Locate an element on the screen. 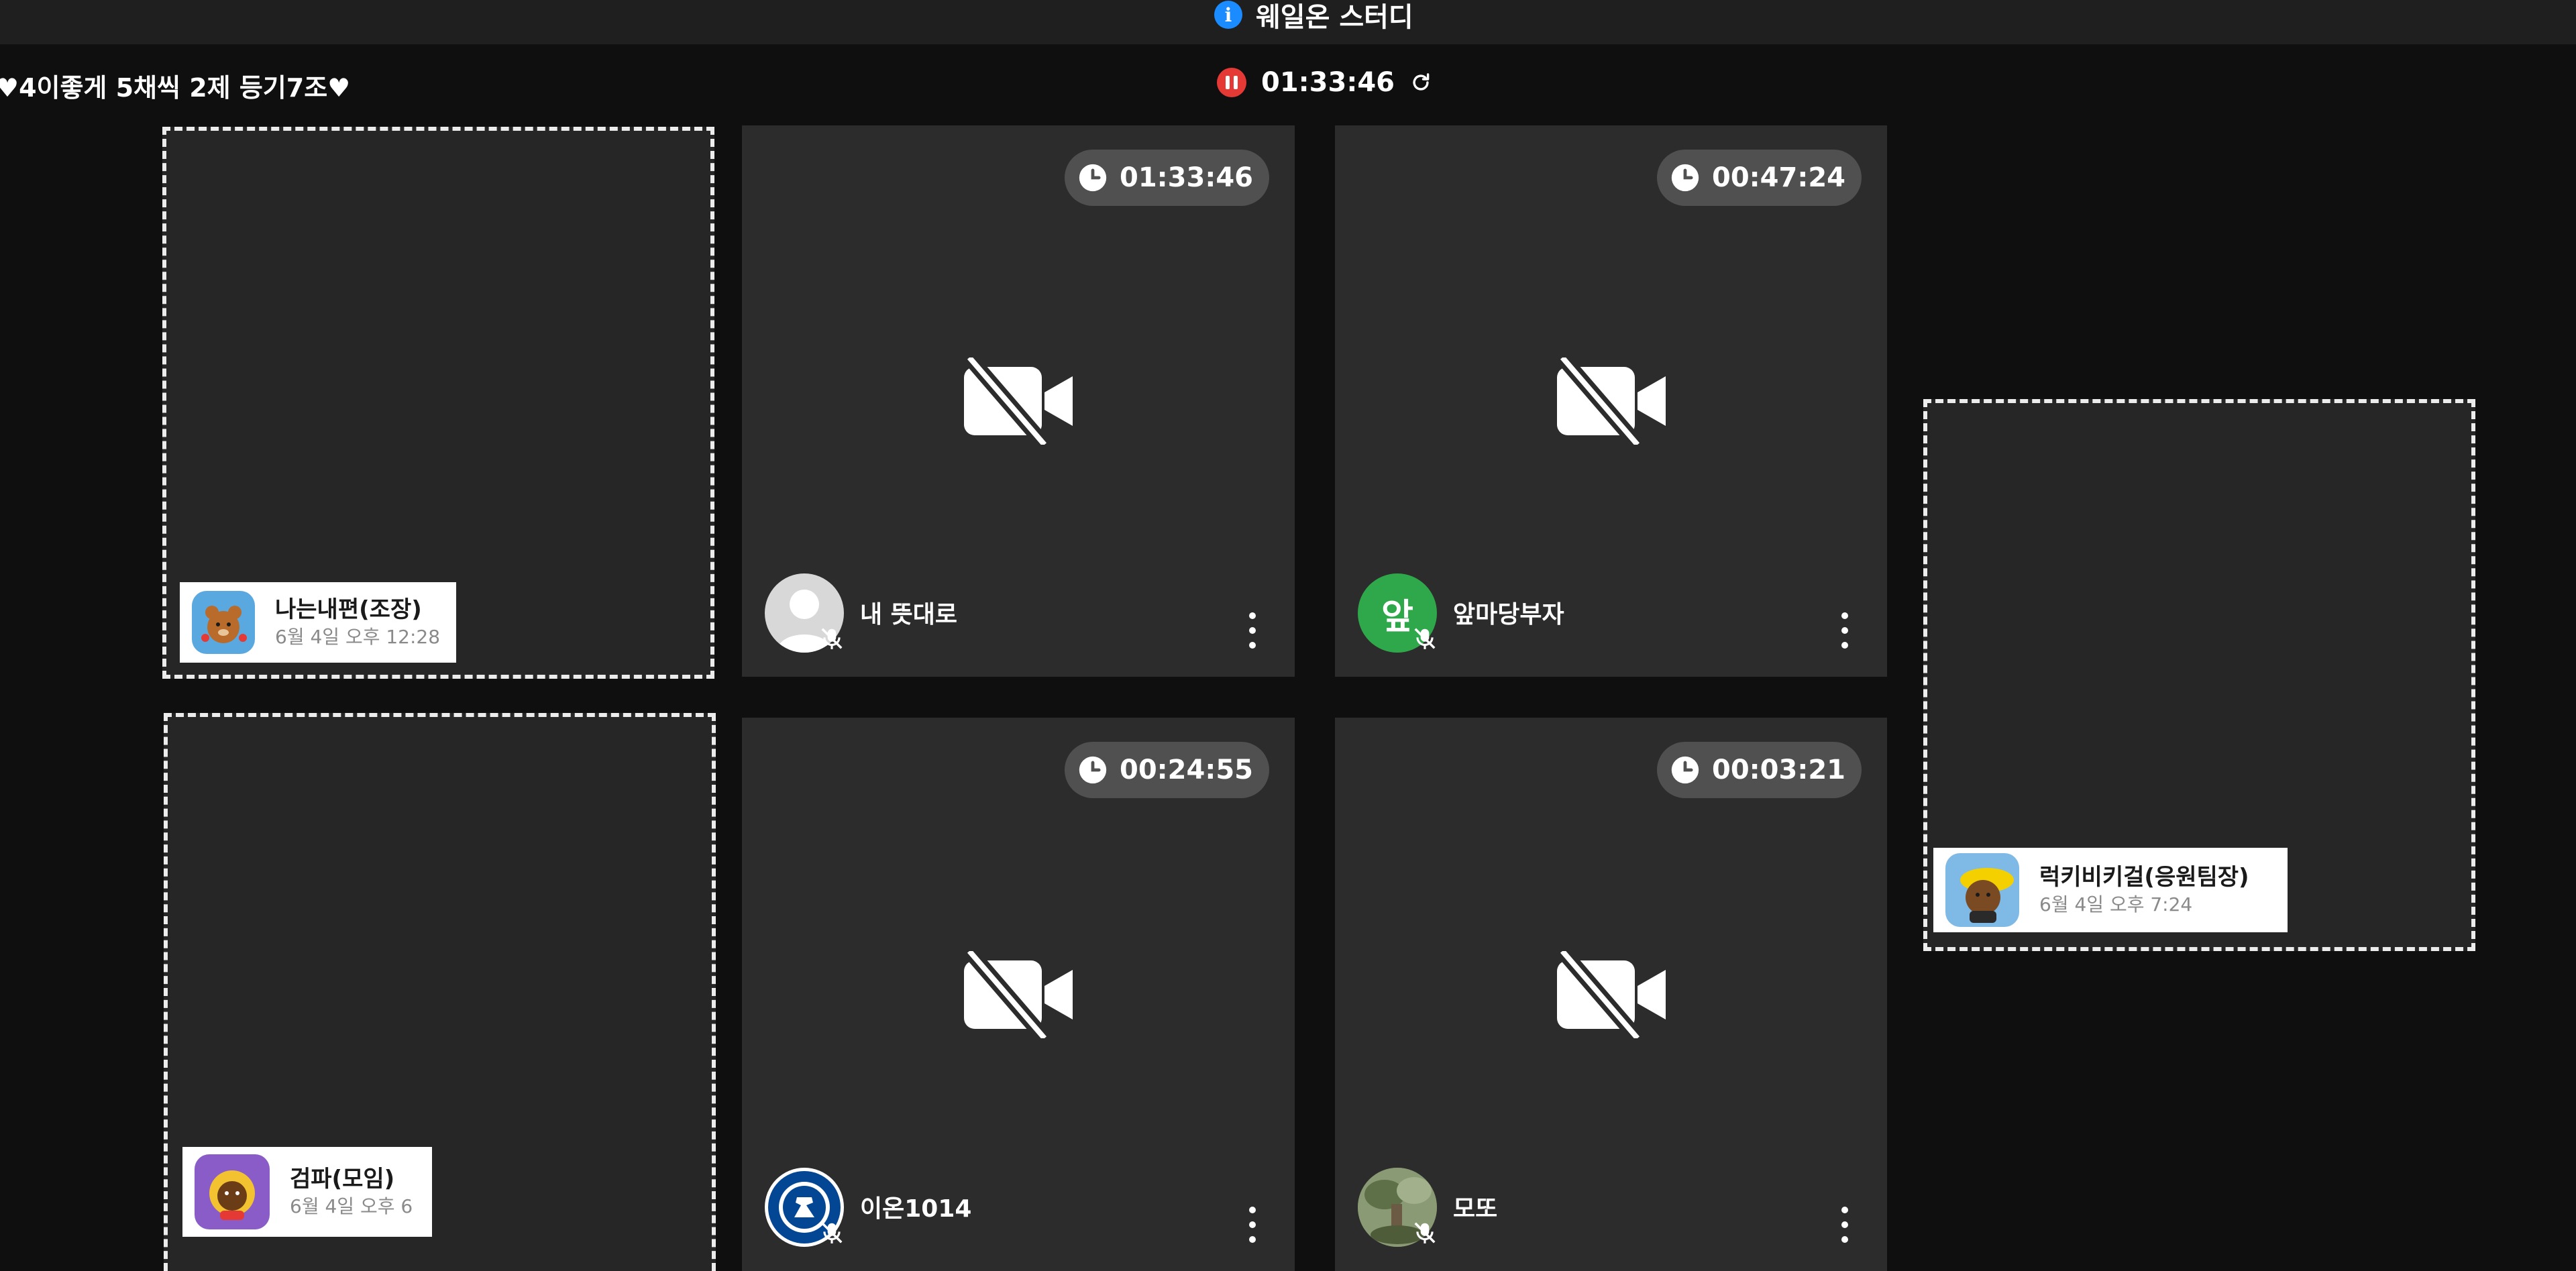 This screenshot has height=1271, width=2576. participant-tile: 00:03:21 모또 is located at coordinates (1611, 994).